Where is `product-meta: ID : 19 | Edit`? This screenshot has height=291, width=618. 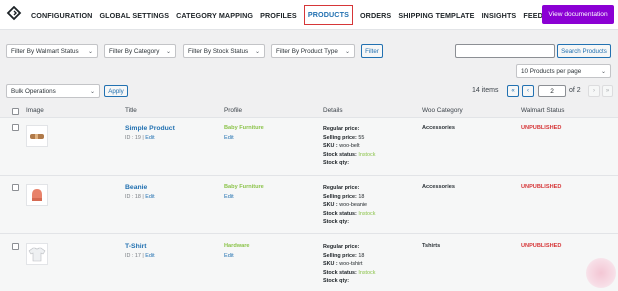 product-meta: ID : 19 | Edit is located at coordinates (140, 138).